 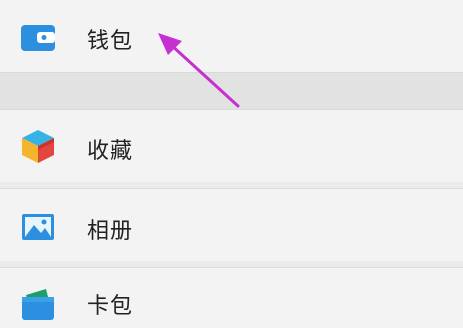 What do you see at coordinates (38, 227) in the screenshot?
I see `photo-icon` at bounding box center [38, 227].